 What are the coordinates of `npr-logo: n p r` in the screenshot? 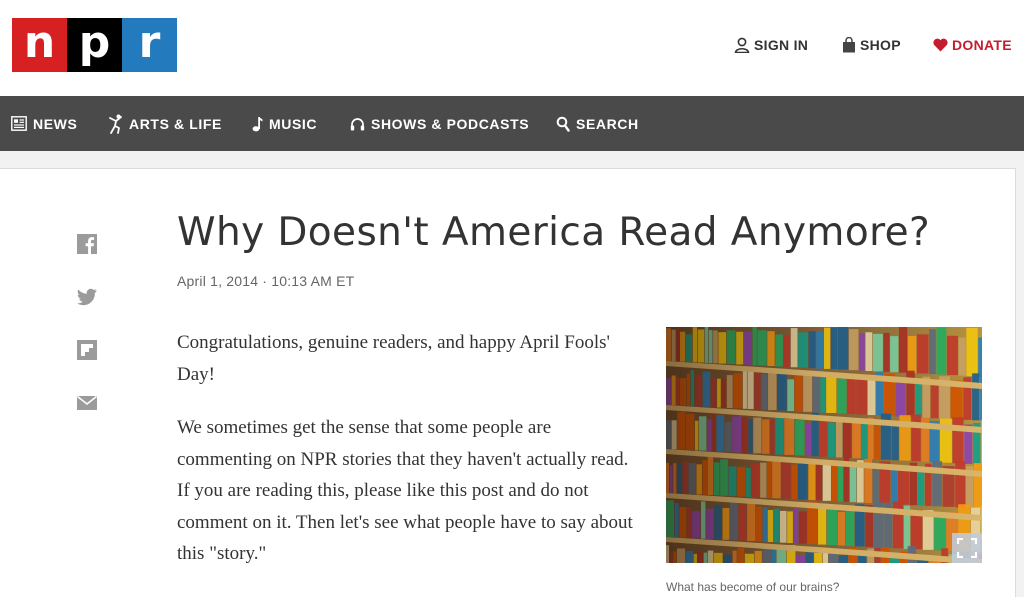 It's located at (94, 45).